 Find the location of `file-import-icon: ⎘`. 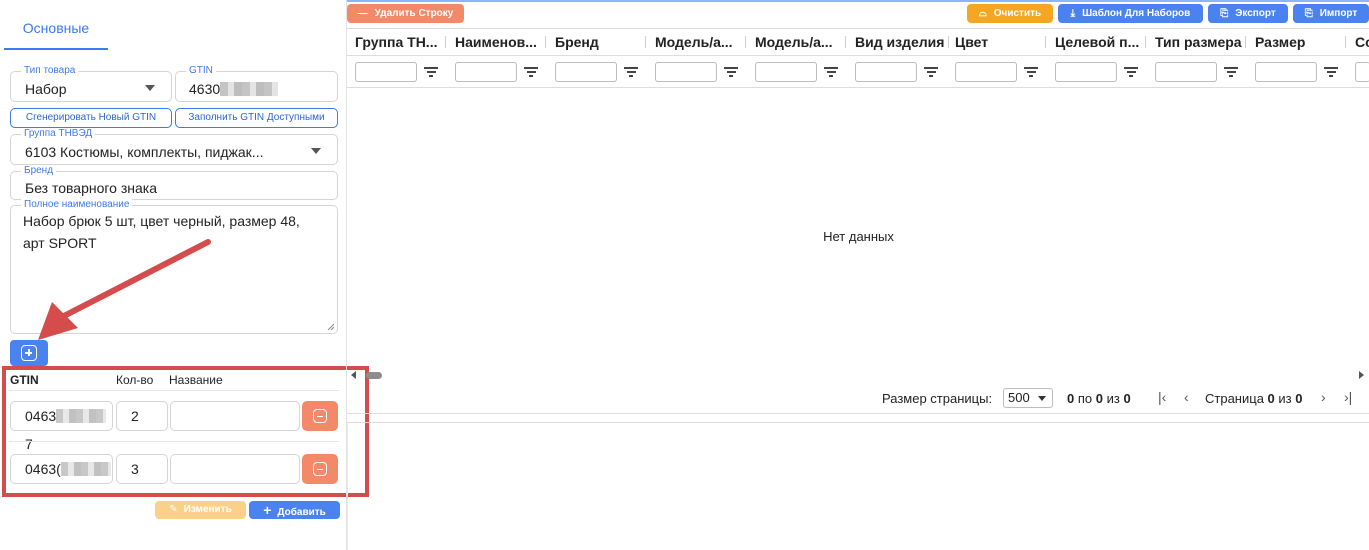

file-import-icon: ⎘ is located at coordinates (1308, 13).